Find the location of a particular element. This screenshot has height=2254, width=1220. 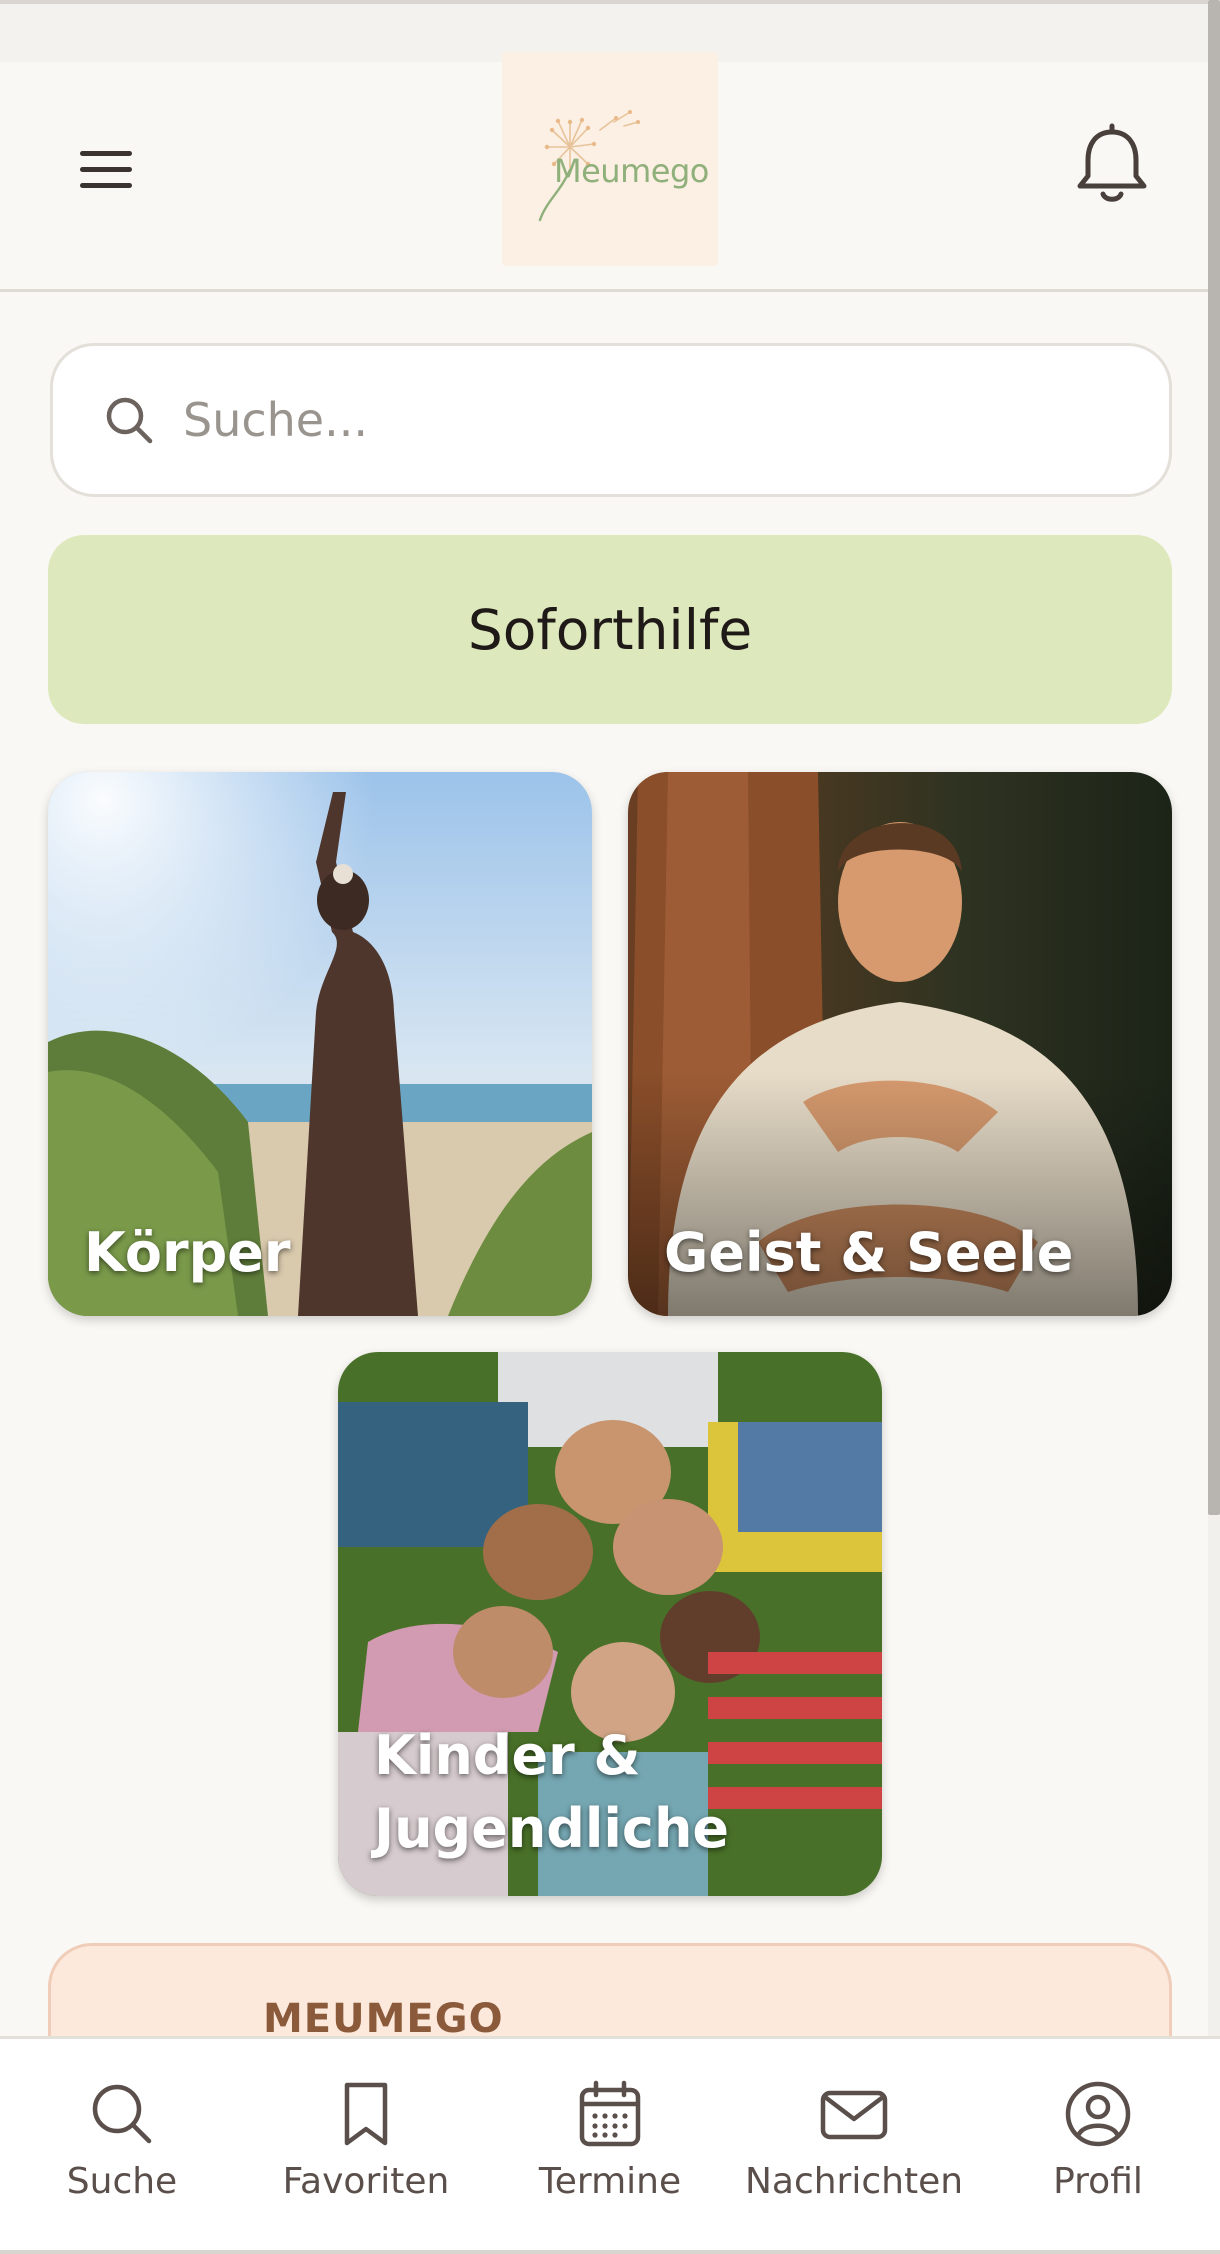

hamburger-menu-icon is located at coordinates (106, 153).